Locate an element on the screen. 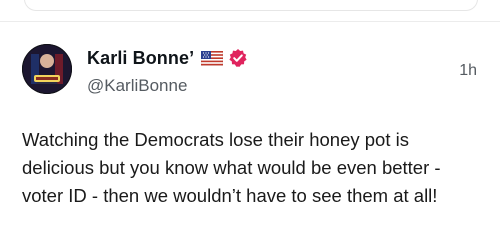 The height and width of the screenshot is (250, 500). avatar is located at coordinates (47, 69).